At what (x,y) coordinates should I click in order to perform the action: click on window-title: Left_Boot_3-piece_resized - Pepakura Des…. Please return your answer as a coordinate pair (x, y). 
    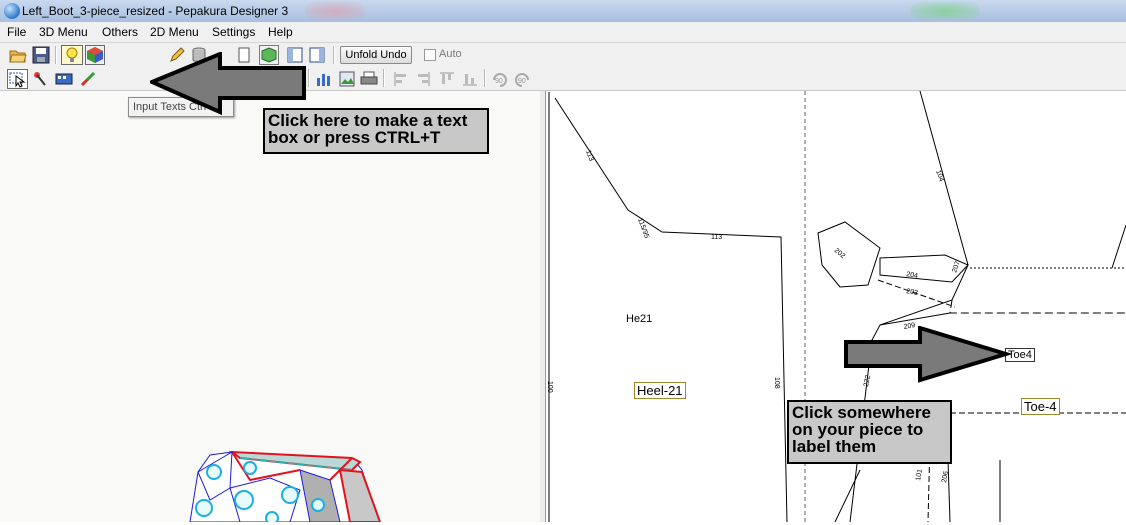
    Looking at the image, I should click on (155, 11).